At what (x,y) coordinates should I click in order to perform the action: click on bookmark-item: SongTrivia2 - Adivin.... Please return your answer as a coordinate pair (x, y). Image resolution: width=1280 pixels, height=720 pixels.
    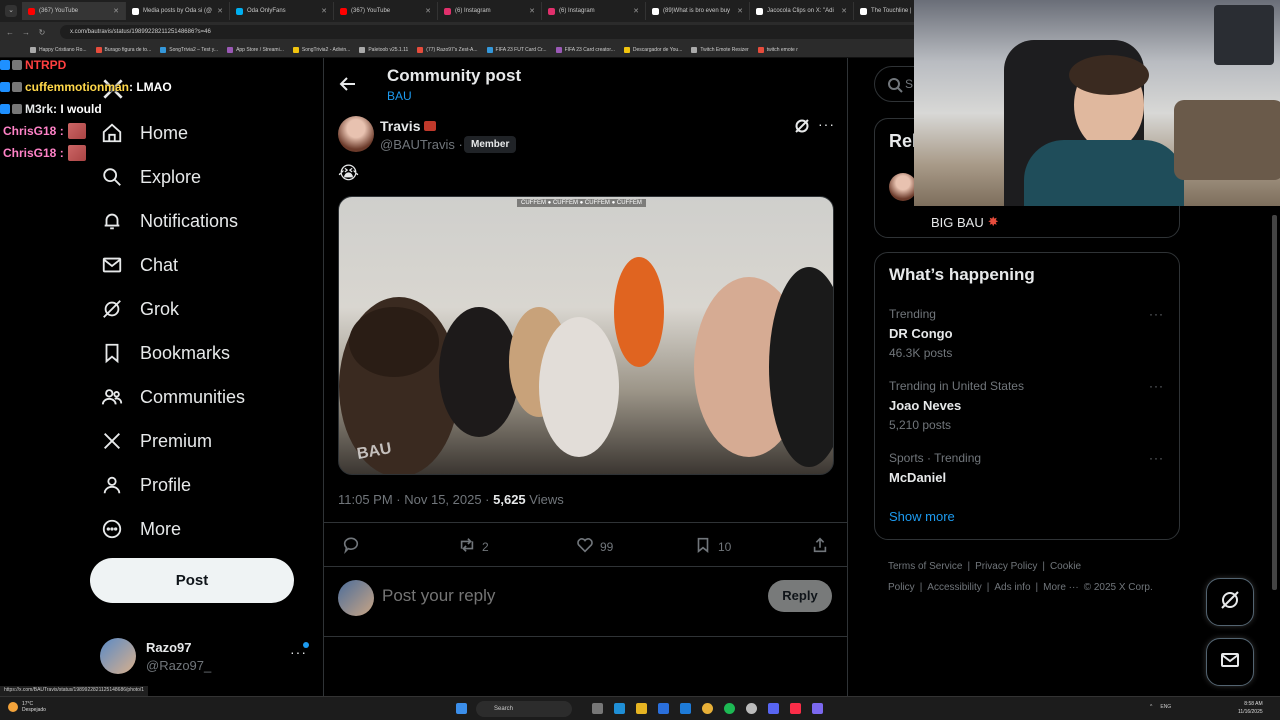
    Looking at the image, I should click on (321, 49).